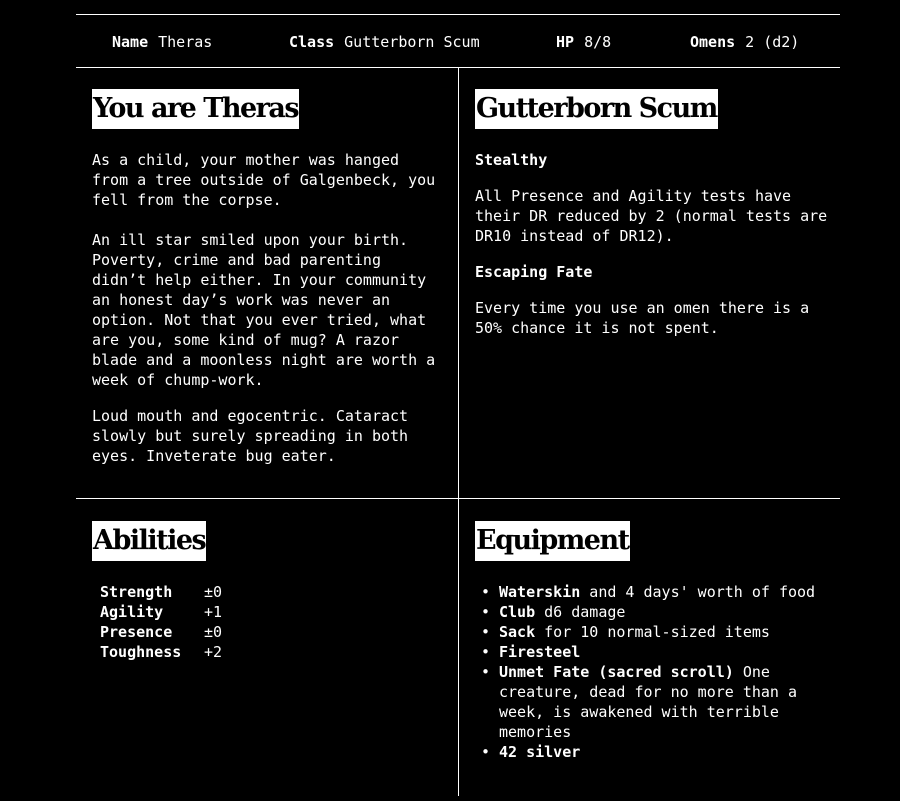 The height and width of the screenshot is (801, 900). Describe the element at coordinates (698, 592) in the screenshot. I see `item-description: and 4 days' worth of food` at that location.